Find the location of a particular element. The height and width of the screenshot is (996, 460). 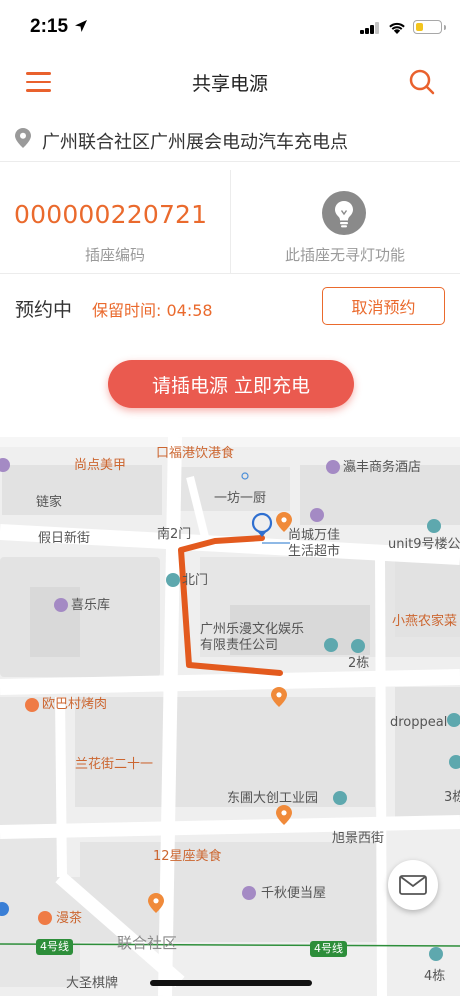

map-label: 小燕农家菜 is located at coordinates (425, 621).